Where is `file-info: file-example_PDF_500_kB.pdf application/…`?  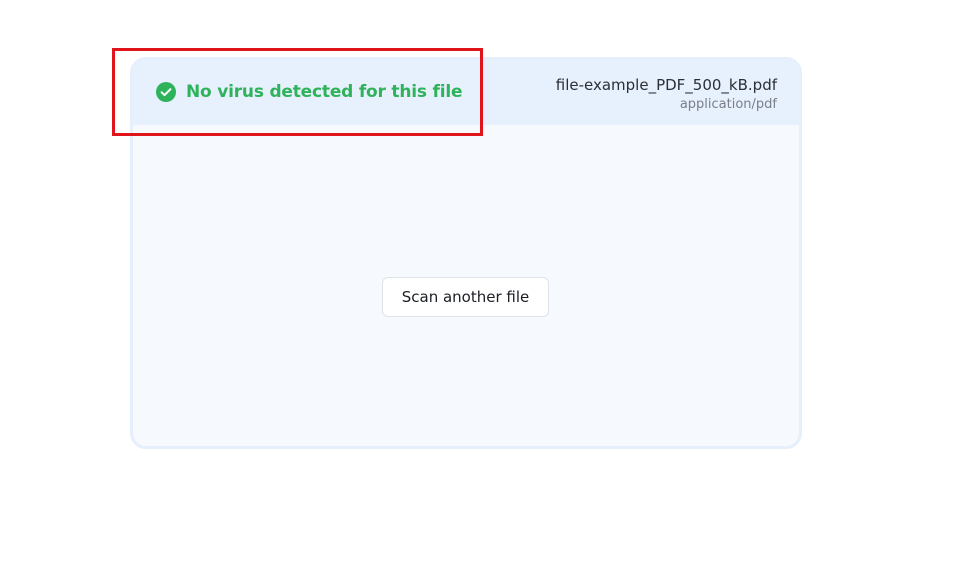
file-info: file-example_PDF_500_kB.pdf application/… is located at coordinates (666, 94).